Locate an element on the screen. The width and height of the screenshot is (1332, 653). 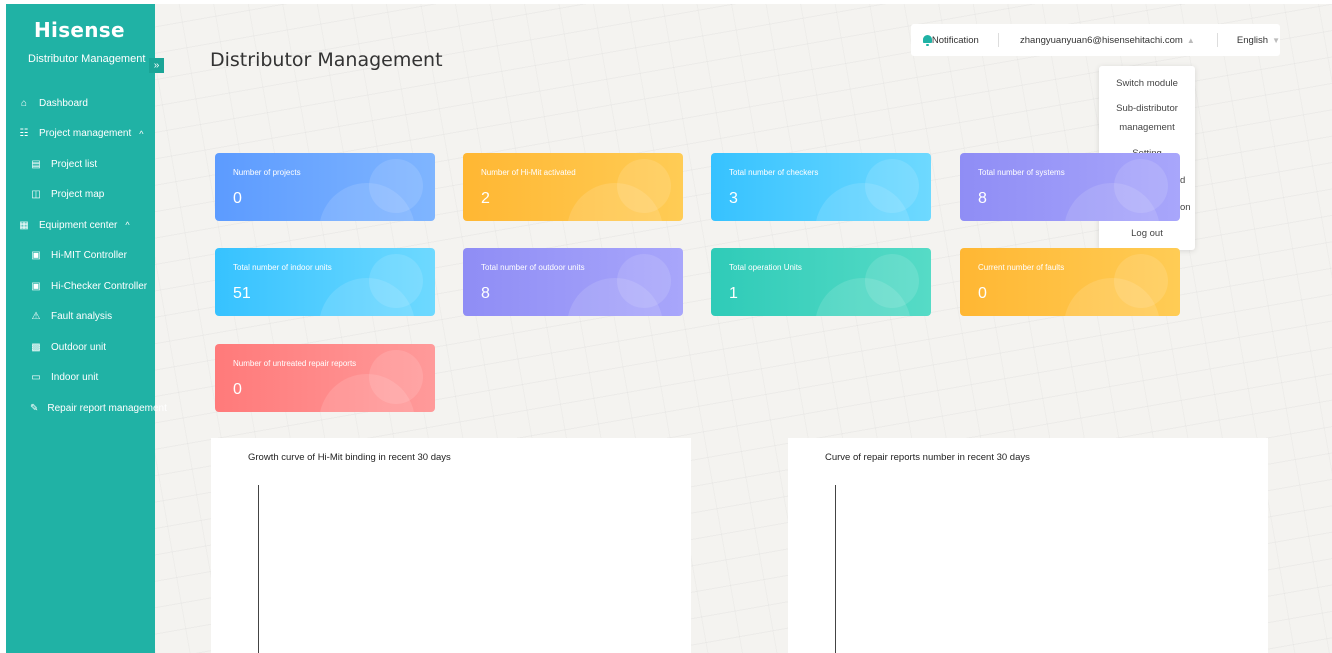
stat-label: Current number of faults is located at coordinates (1021, 267).